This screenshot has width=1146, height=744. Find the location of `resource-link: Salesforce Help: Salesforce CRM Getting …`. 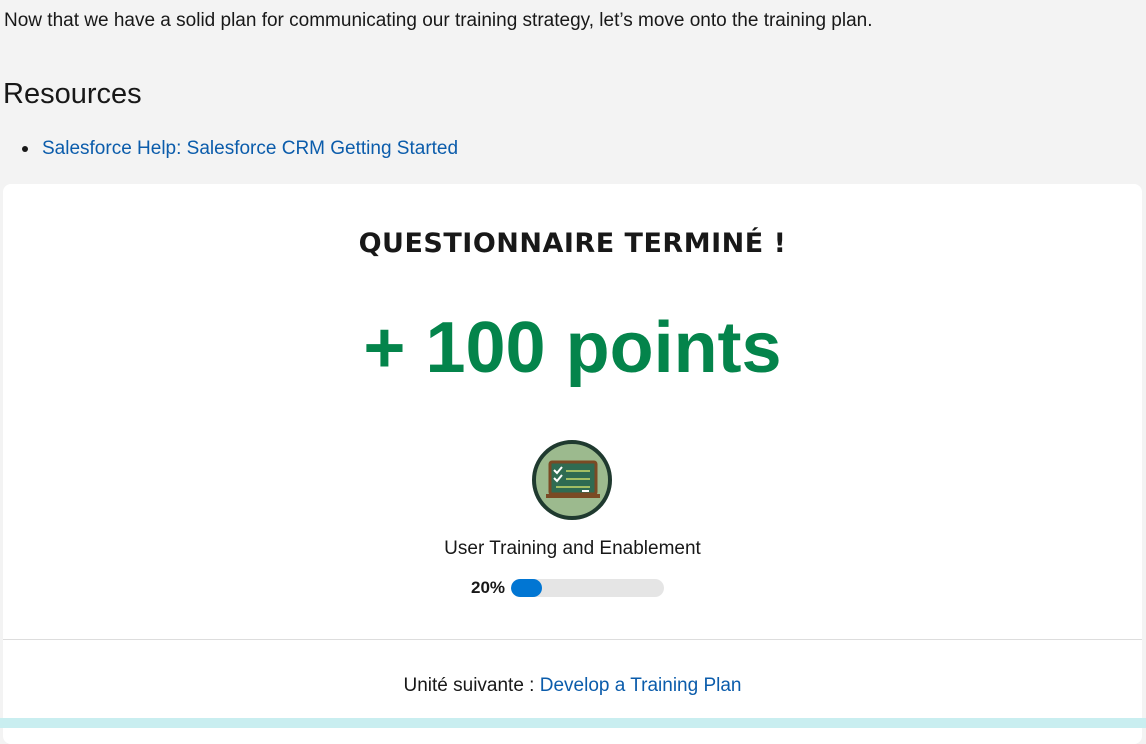

resource-link: Salesforce Help: Salesforce CRM Getting … is located at coordinates (250, 148).